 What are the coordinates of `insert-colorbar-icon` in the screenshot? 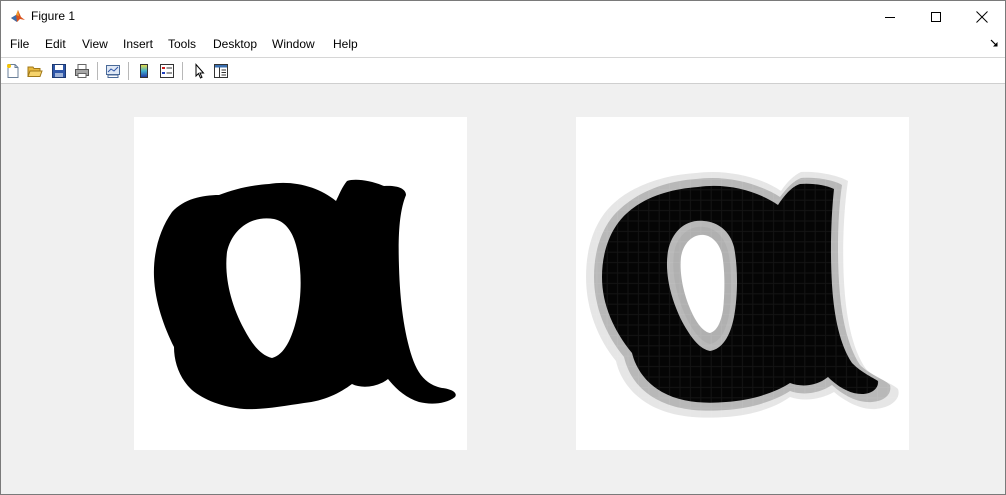 It's located at (144, 71).